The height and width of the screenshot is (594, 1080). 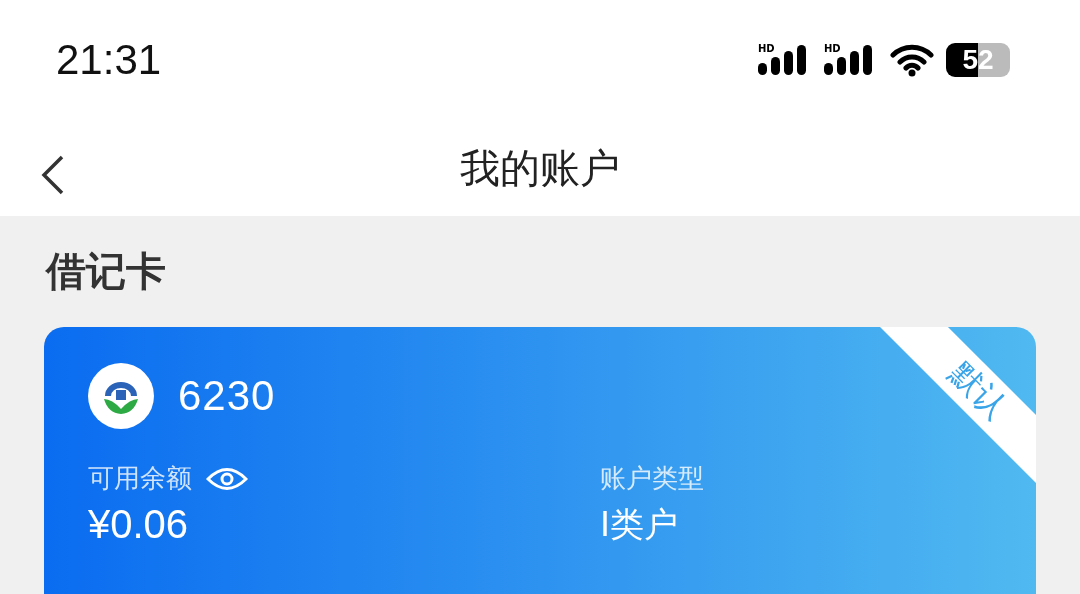 What do you see at coordinates (227, 396) in the screenshot?
I see `card-number: 6230` at bounding box center [227, 396].